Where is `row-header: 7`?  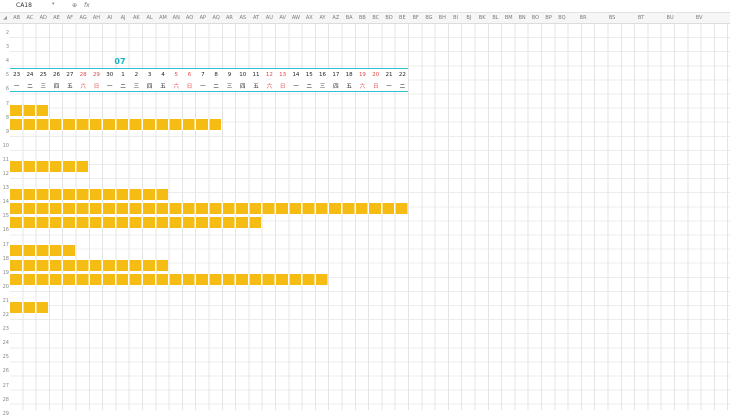
row-header: 7 is located at coordinates (4, 104).